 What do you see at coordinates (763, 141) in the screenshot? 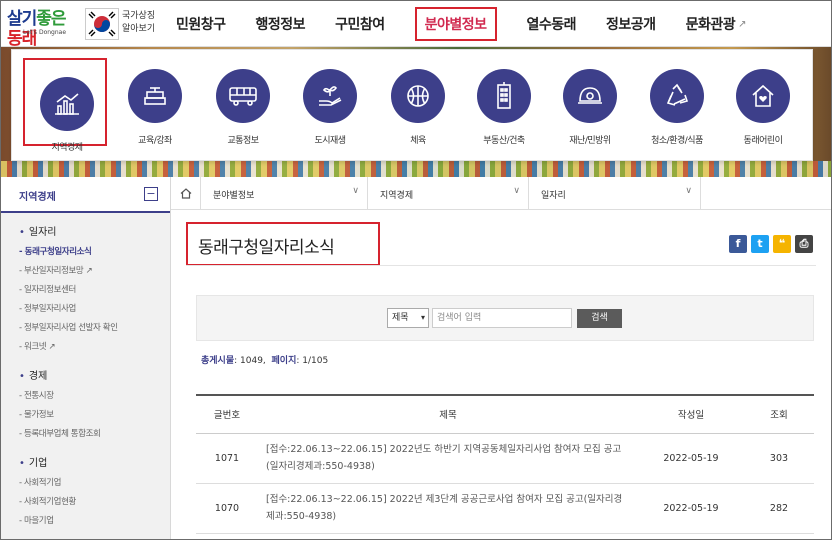
I see `category-label: 동래어린이` at bounding box center [763, 141].